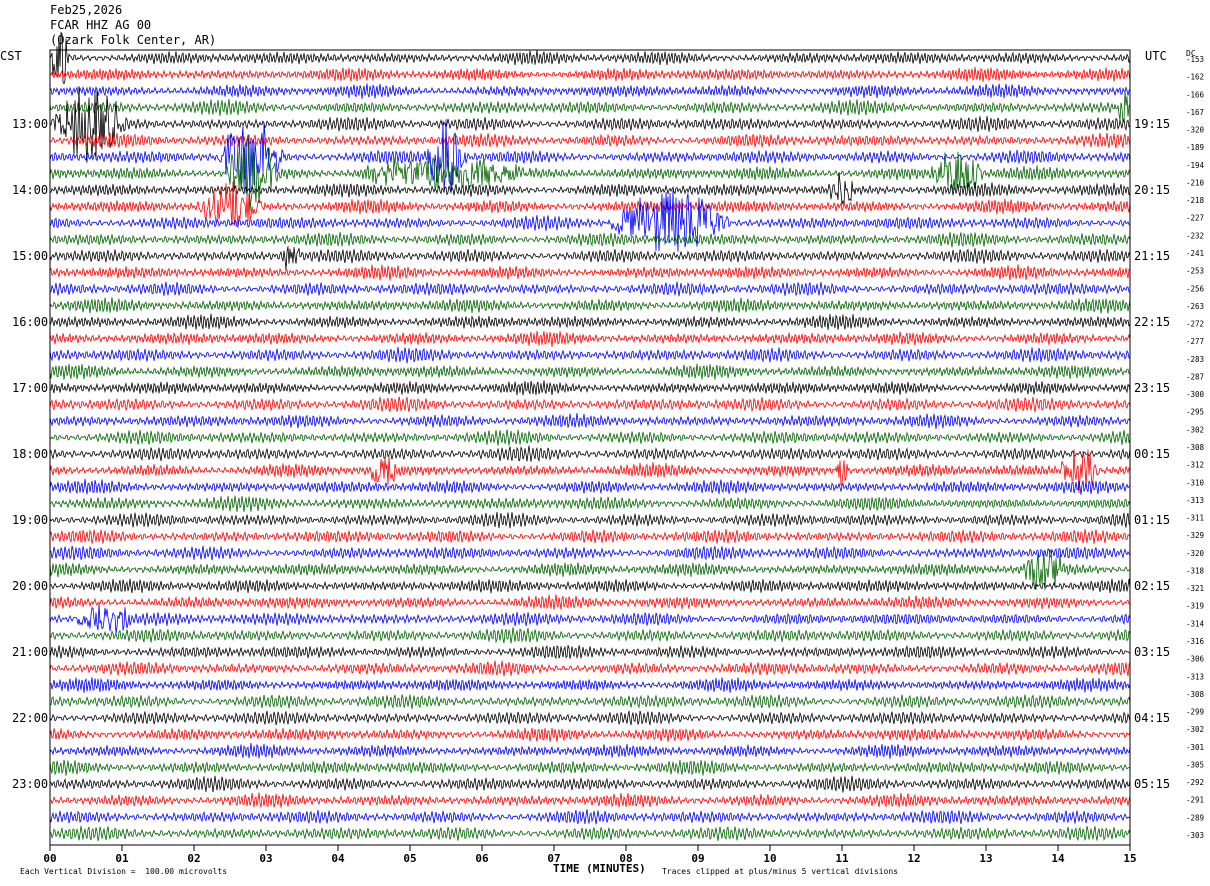  What do you see at coordinates (1195, 412) in the screenshot?
I see `dc-offset-value: -295` at bounding box center [1195, 412].